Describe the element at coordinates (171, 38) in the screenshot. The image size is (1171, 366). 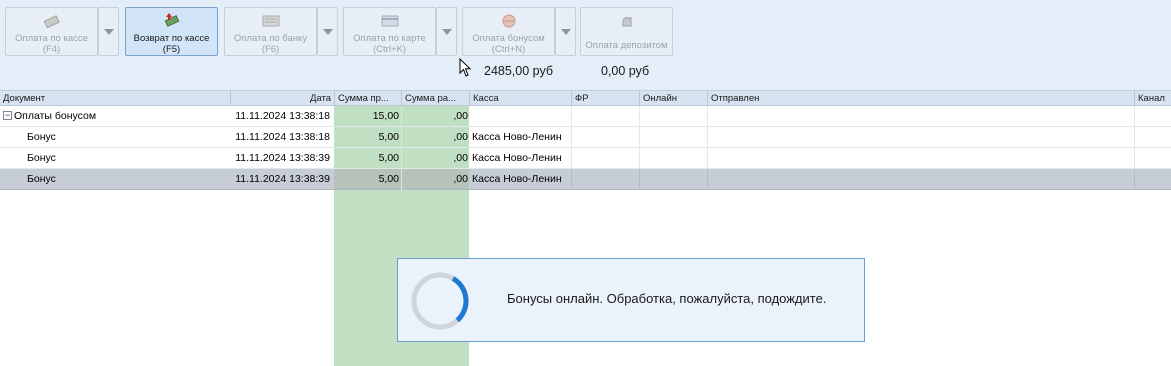
I see `return-cash-label: Возврат по кассе` at that location.